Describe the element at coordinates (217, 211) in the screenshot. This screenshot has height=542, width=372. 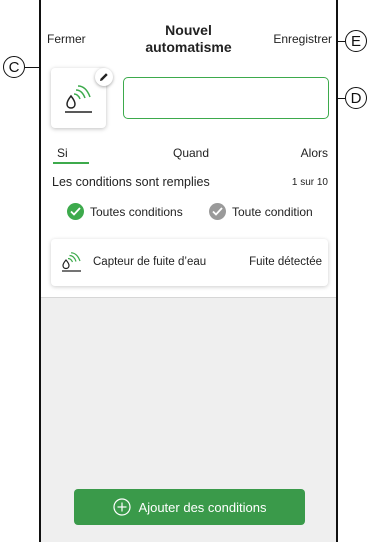
I see `radio-unchecked-icon` at that location.